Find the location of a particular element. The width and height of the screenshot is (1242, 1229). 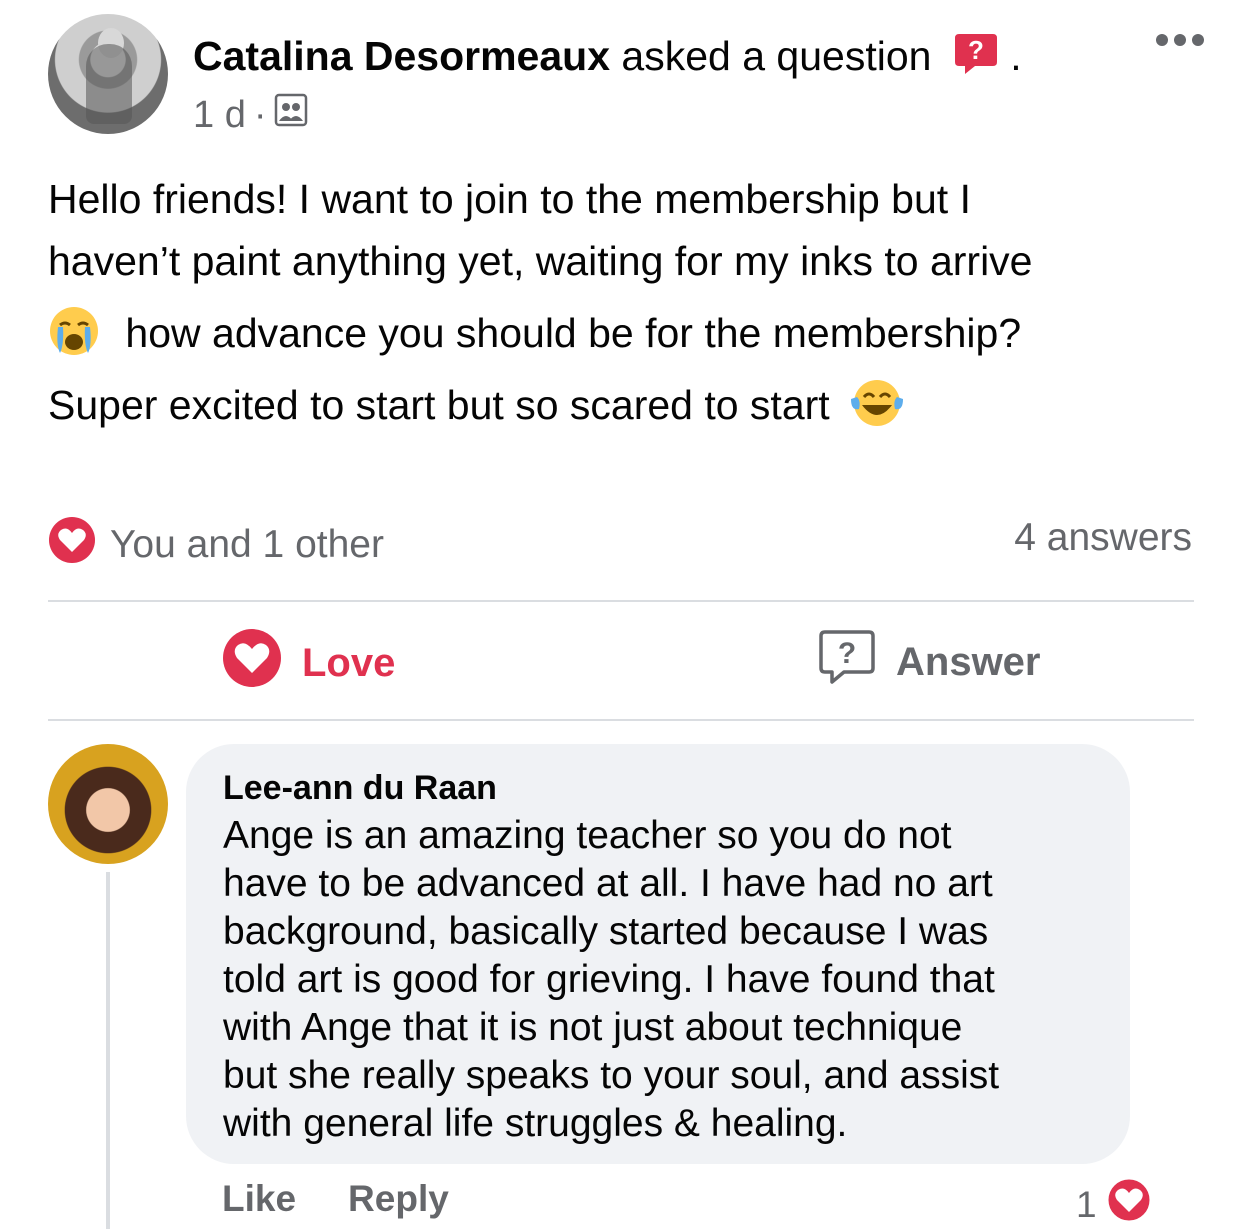

question-badge-icon: ? is located at coordinates (976, 53).